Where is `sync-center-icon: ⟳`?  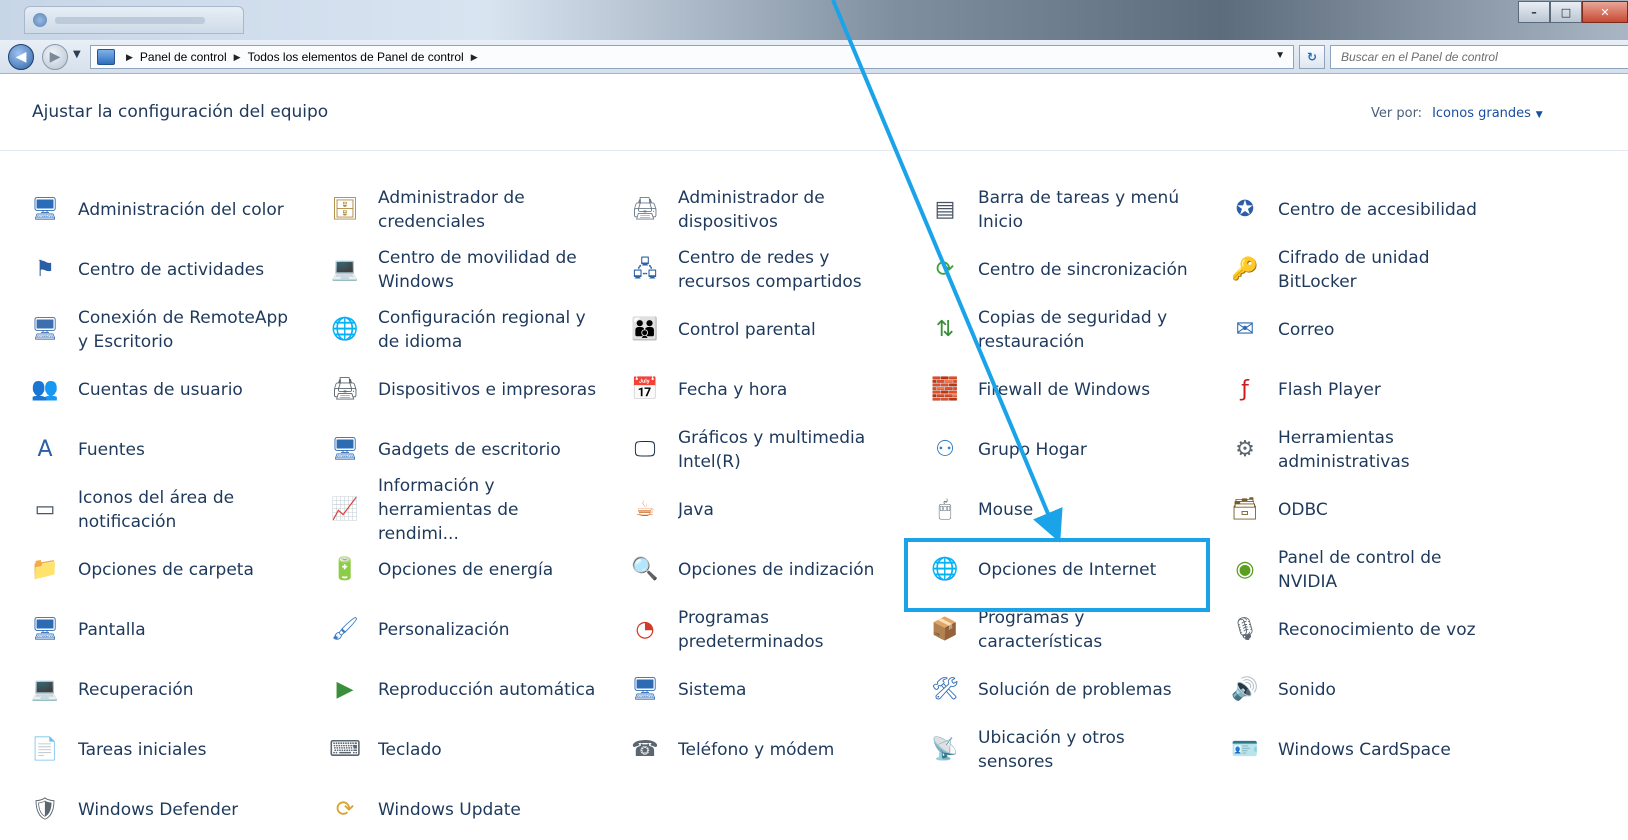 sync-center-icon: ⟳ is located at coordinates (945, 269).